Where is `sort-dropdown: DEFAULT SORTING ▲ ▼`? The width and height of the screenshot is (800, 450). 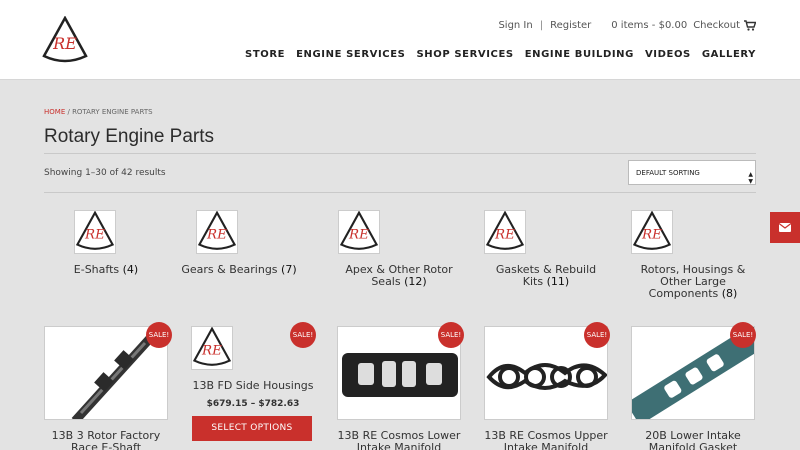
sort-dropdown: DEFAULT SORTING ▲ ▼ is located at coordinates (692, 172).